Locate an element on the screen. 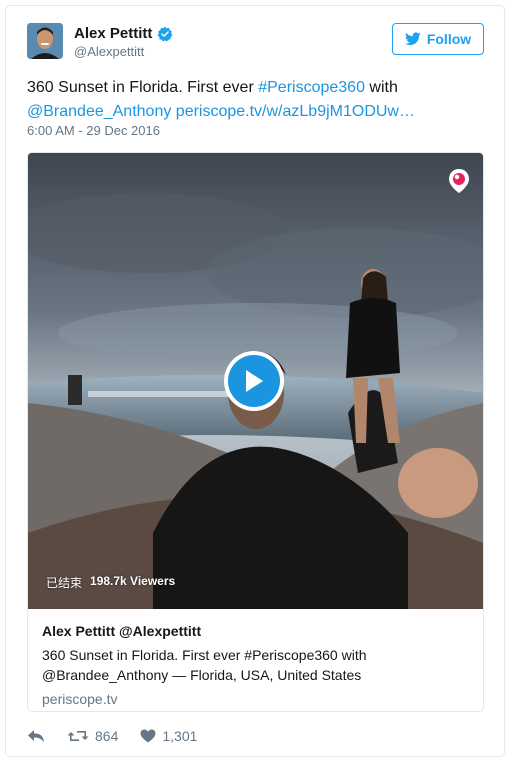 The image size is (512, 763). periscope-icon is located at coordinates (459, 181).